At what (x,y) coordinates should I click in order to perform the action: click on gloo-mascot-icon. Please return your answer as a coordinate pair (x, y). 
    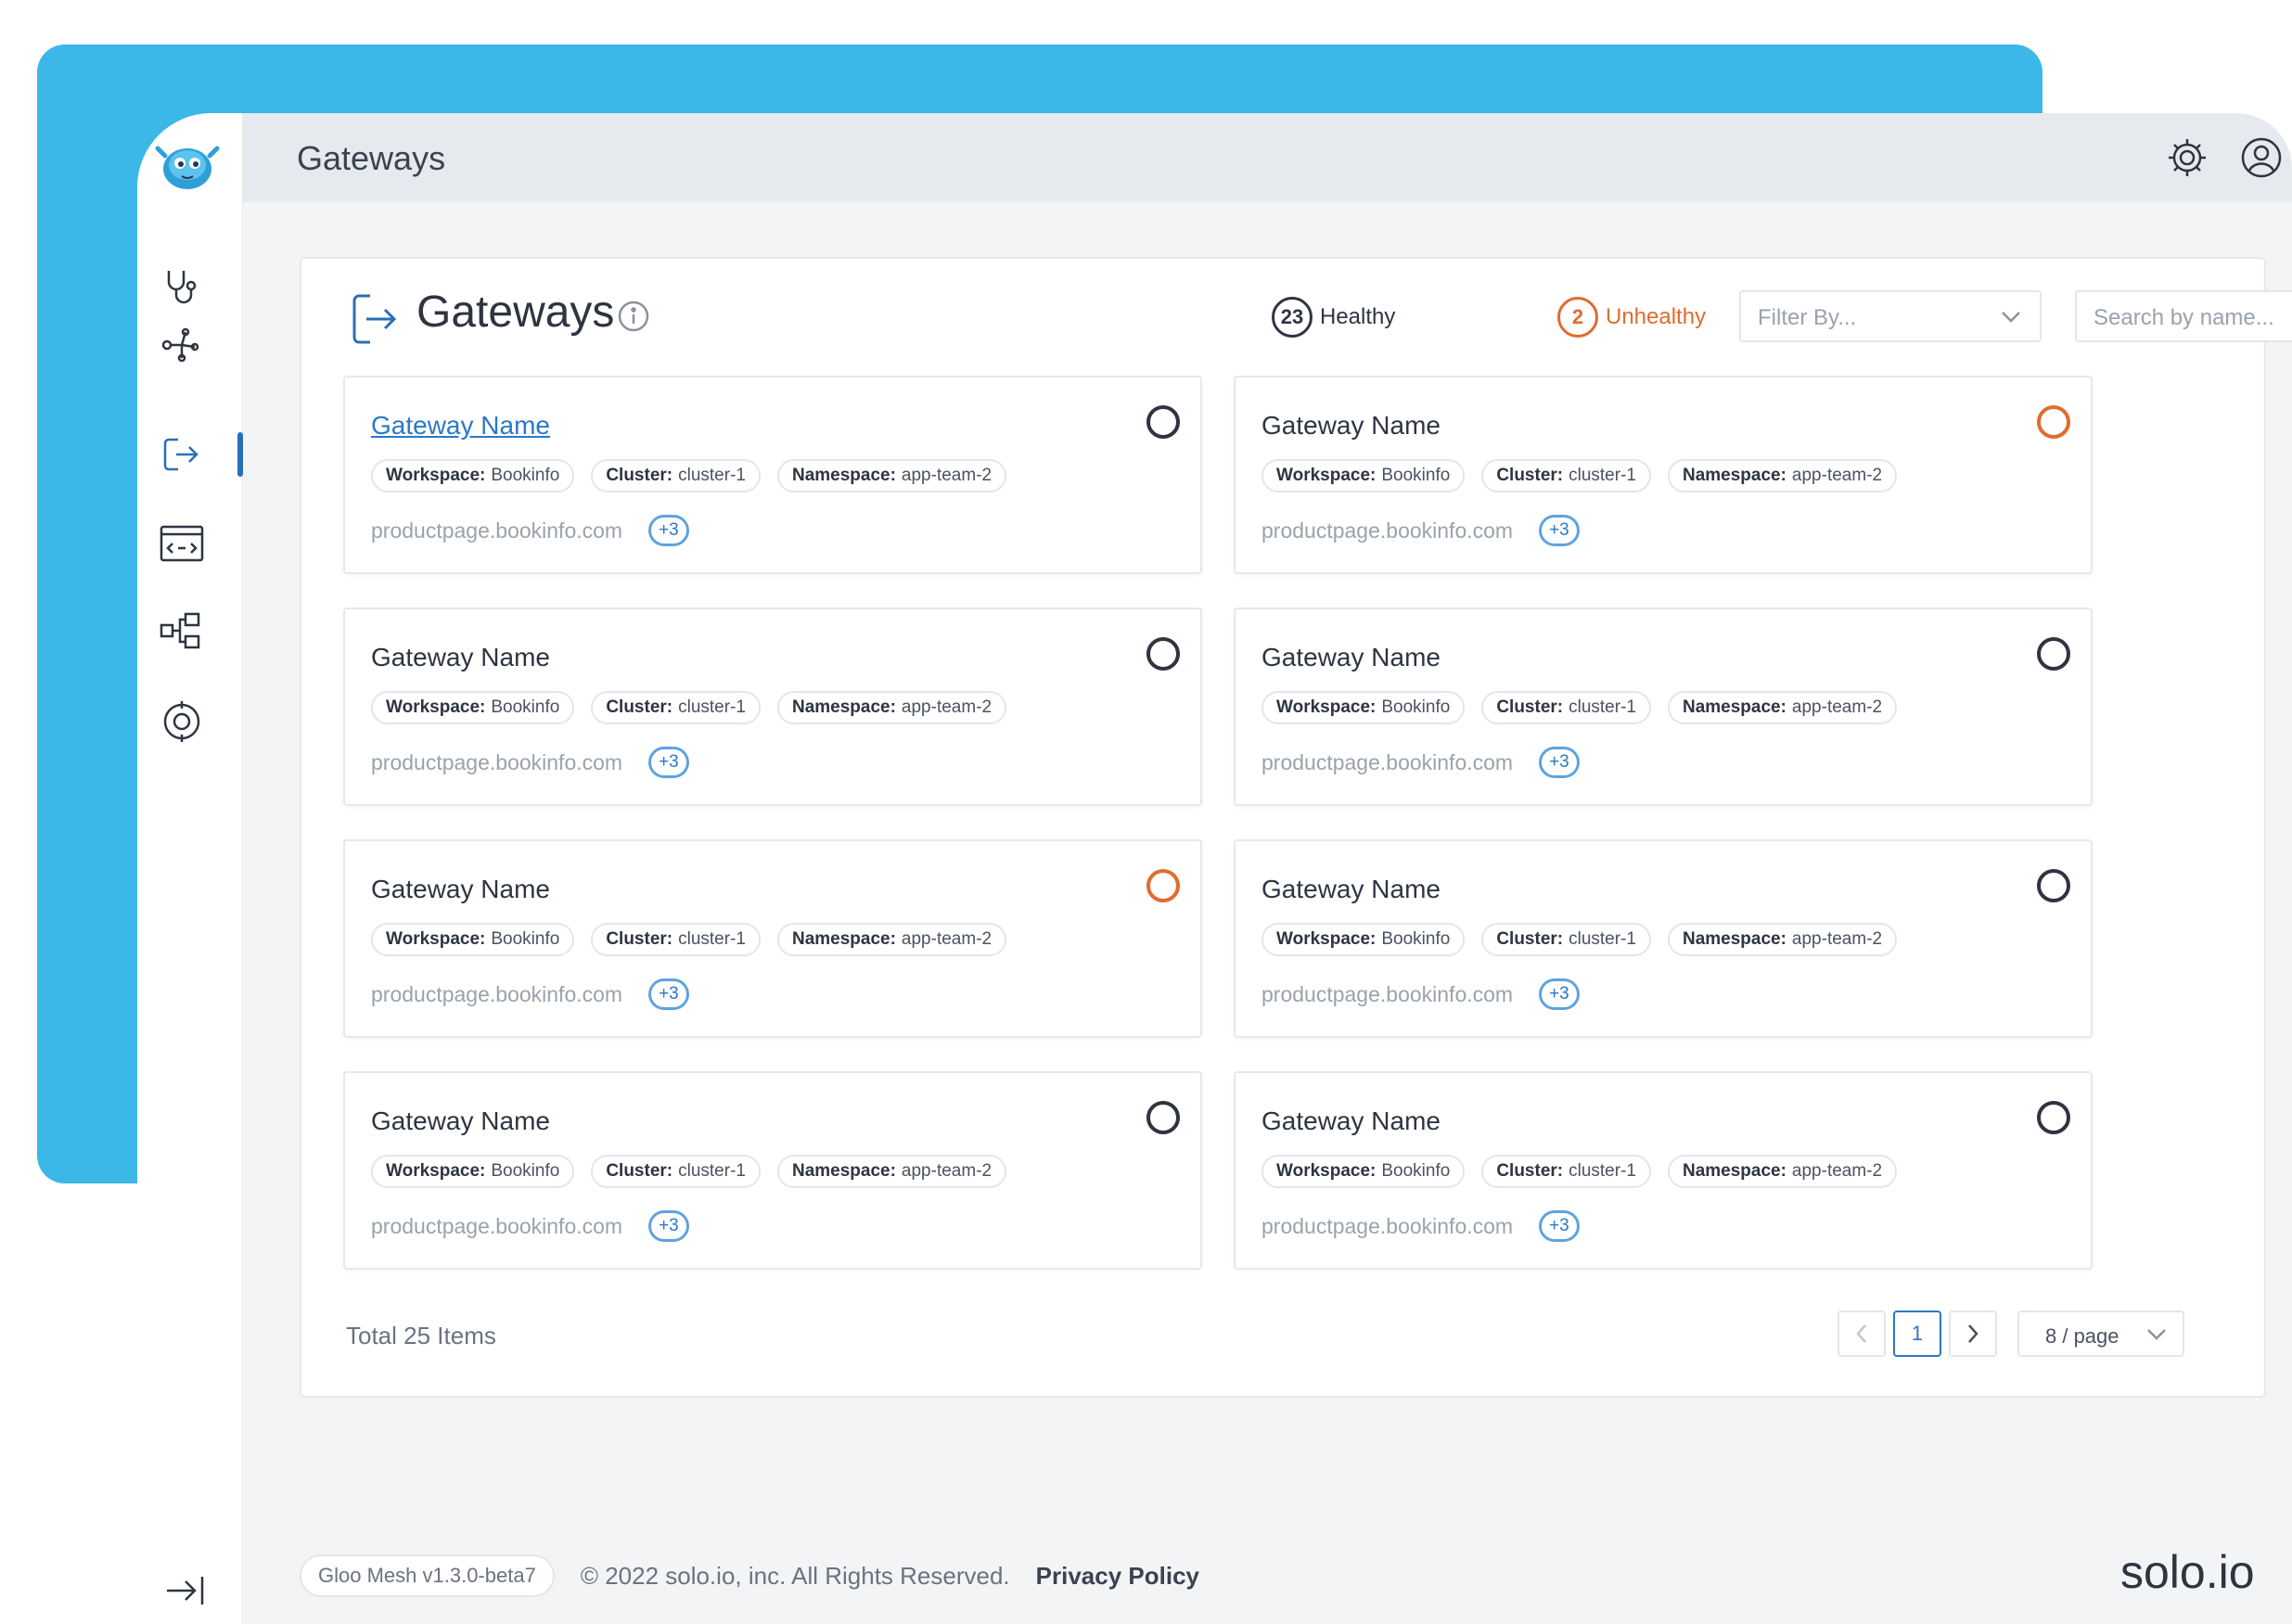
    Looking at the image, I should click on (187, 163).